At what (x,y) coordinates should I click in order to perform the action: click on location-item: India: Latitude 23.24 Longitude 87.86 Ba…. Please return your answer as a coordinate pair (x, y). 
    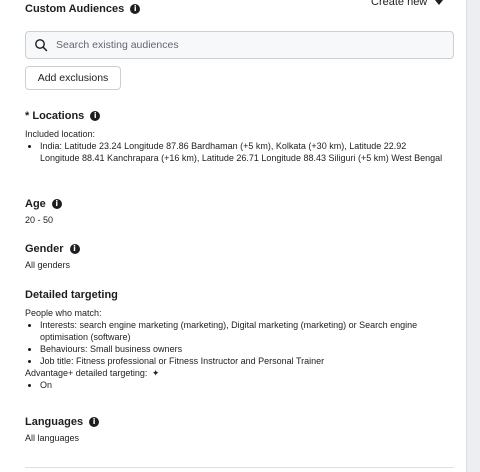
    Looking at the image, I should click on (242, 152).